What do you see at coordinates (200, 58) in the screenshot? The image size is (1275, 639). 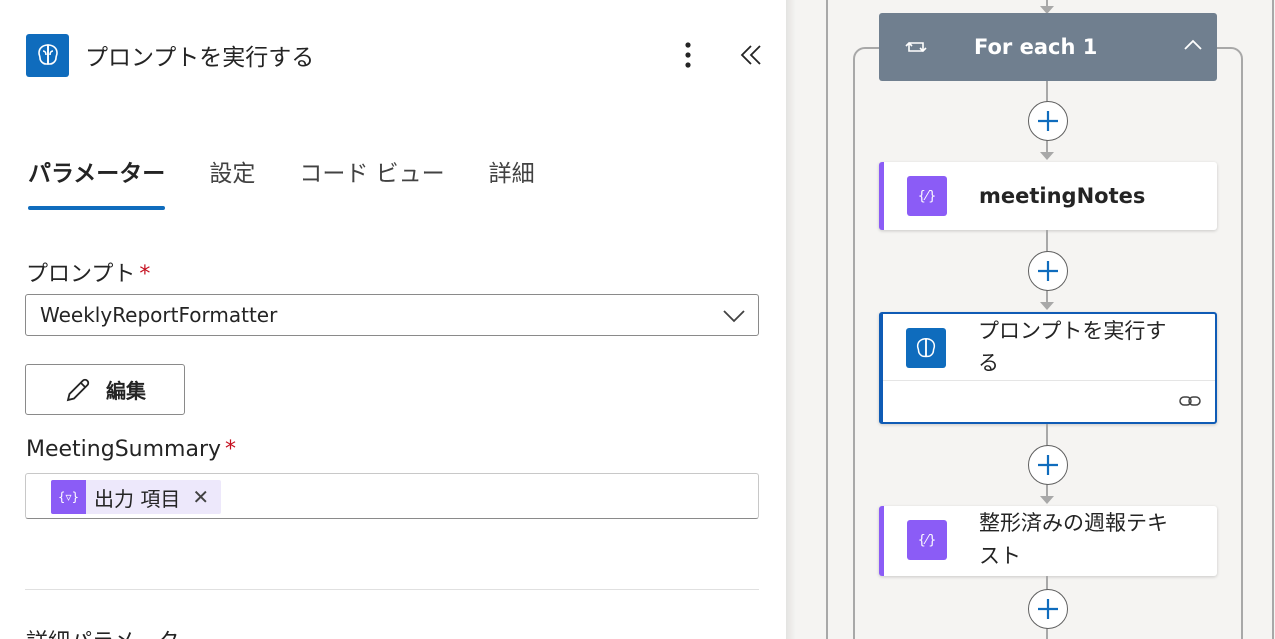 I see `panel-title: プロンプトを実行する` at bounding box center [200, 58].